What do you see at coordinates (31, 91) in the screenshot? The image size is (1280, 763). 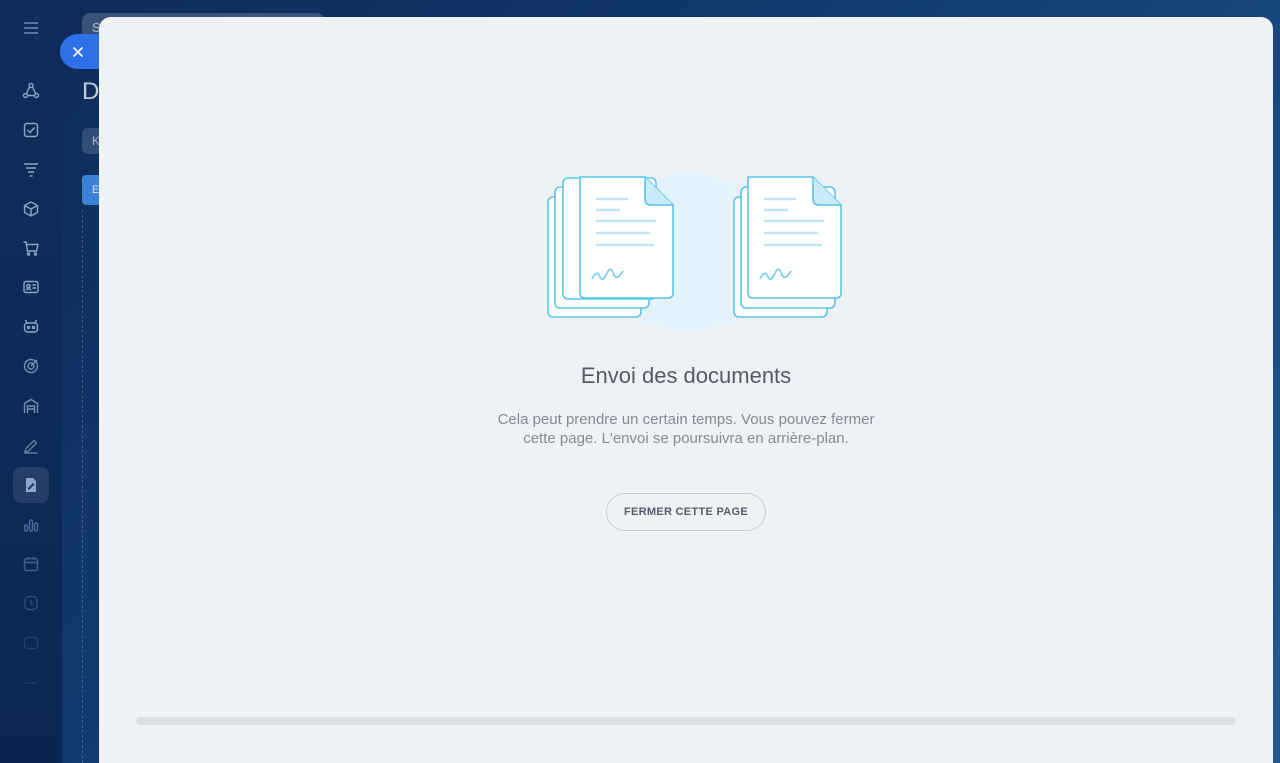 I see `workflow-icon` at bounding box center [31, 91].